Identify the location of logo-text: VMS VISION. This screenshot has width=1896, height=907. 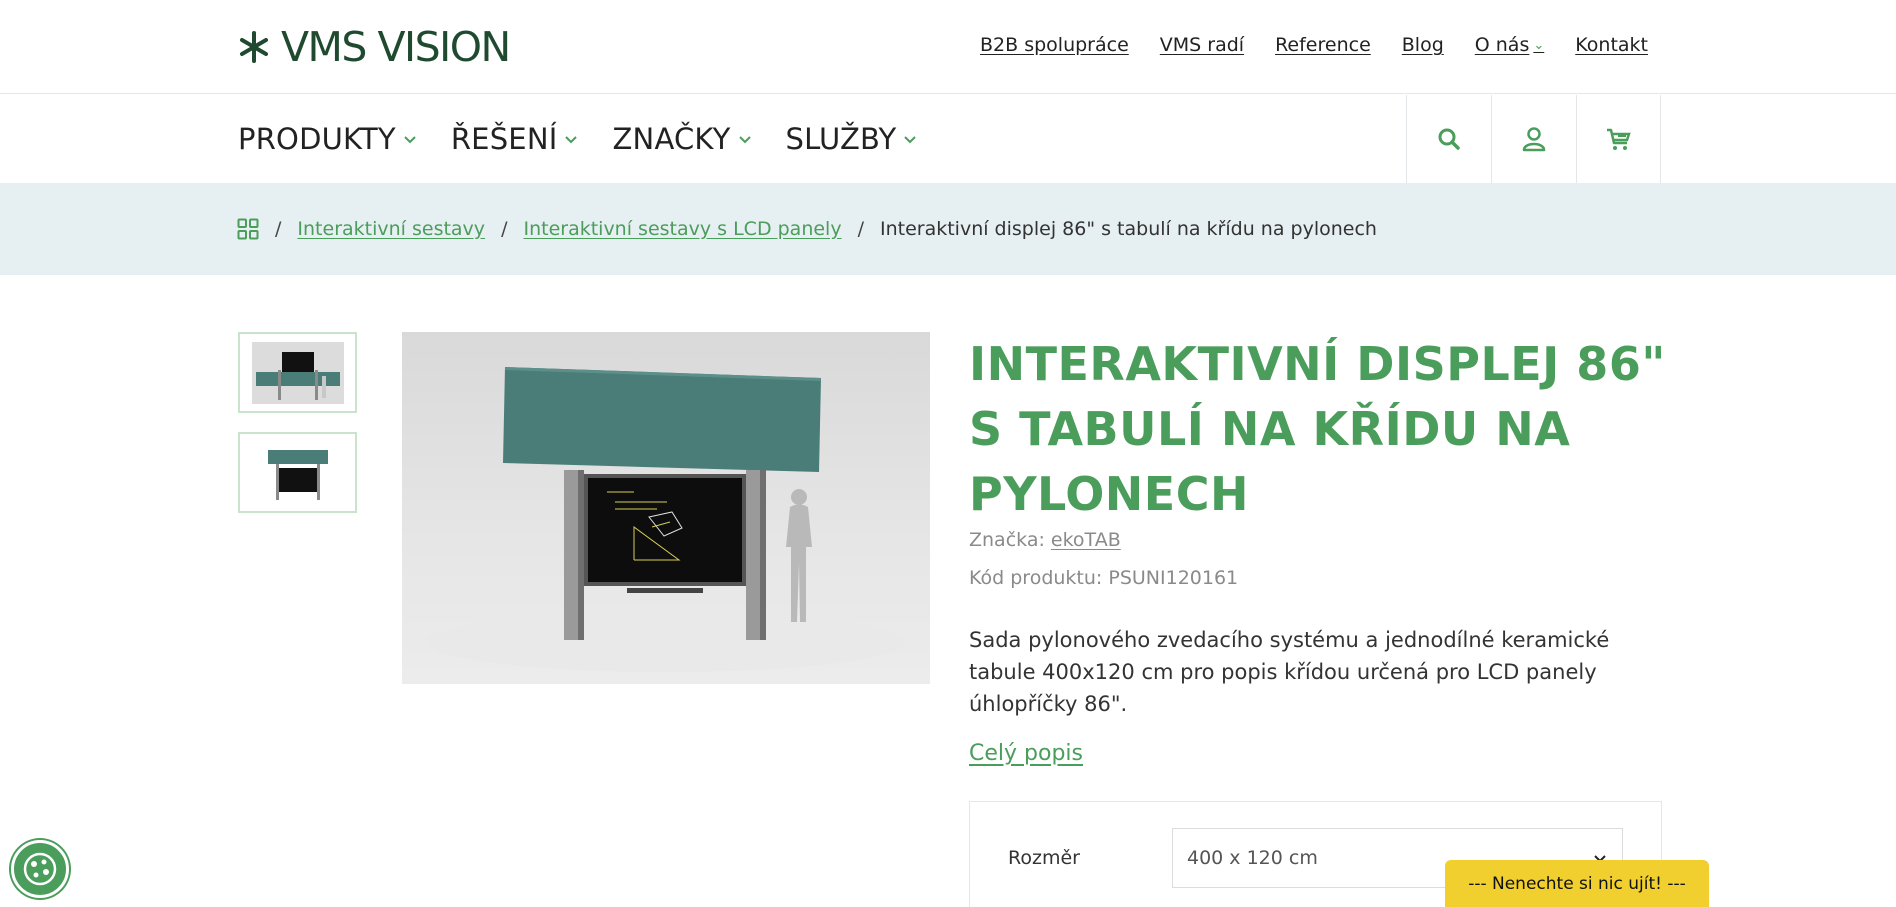
(396, 46).